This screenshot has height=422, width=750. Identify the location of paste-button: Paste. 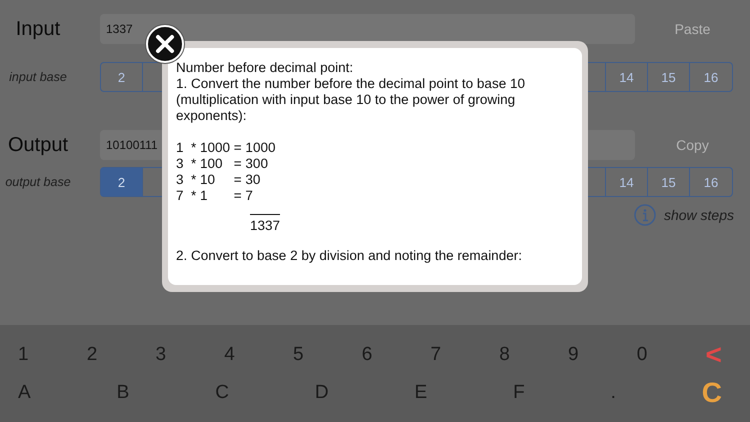
(692, 29).